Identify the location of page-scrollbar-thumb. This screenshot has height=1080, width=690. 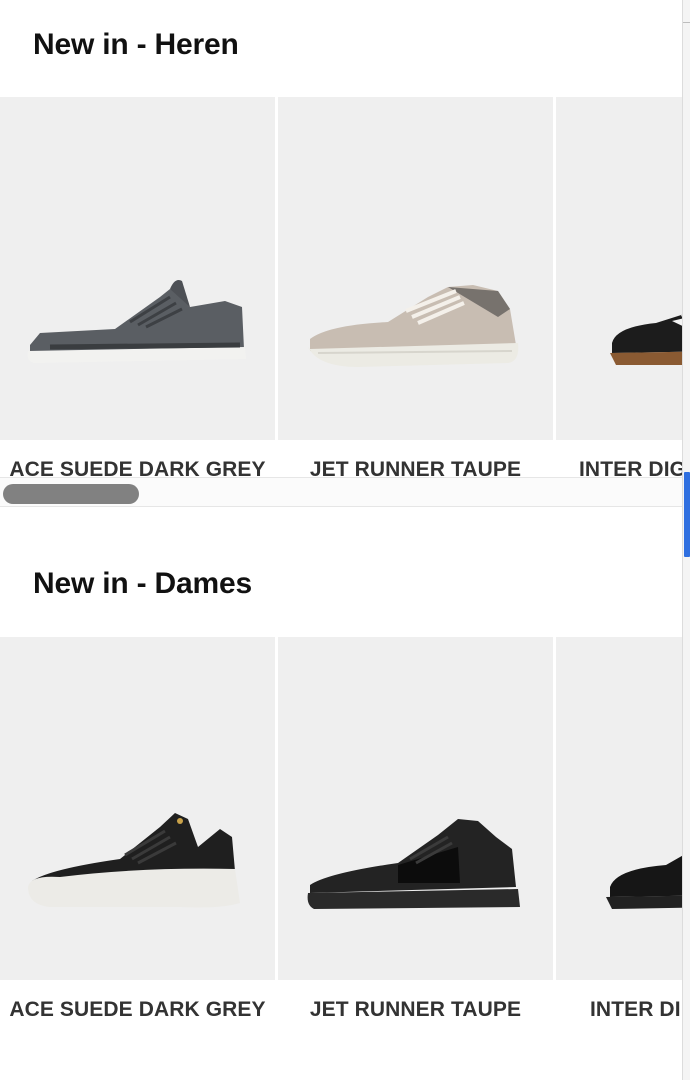
(687, 514).